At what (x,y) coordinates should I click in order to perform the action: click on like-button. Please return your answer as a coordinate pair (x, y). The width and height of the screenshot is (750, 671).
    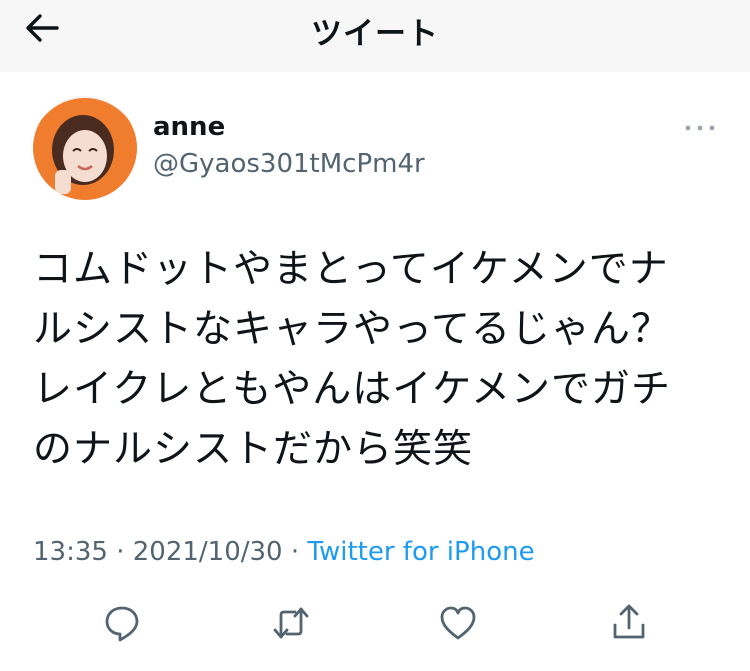
    Looking at the image, I should click on (458, 623).